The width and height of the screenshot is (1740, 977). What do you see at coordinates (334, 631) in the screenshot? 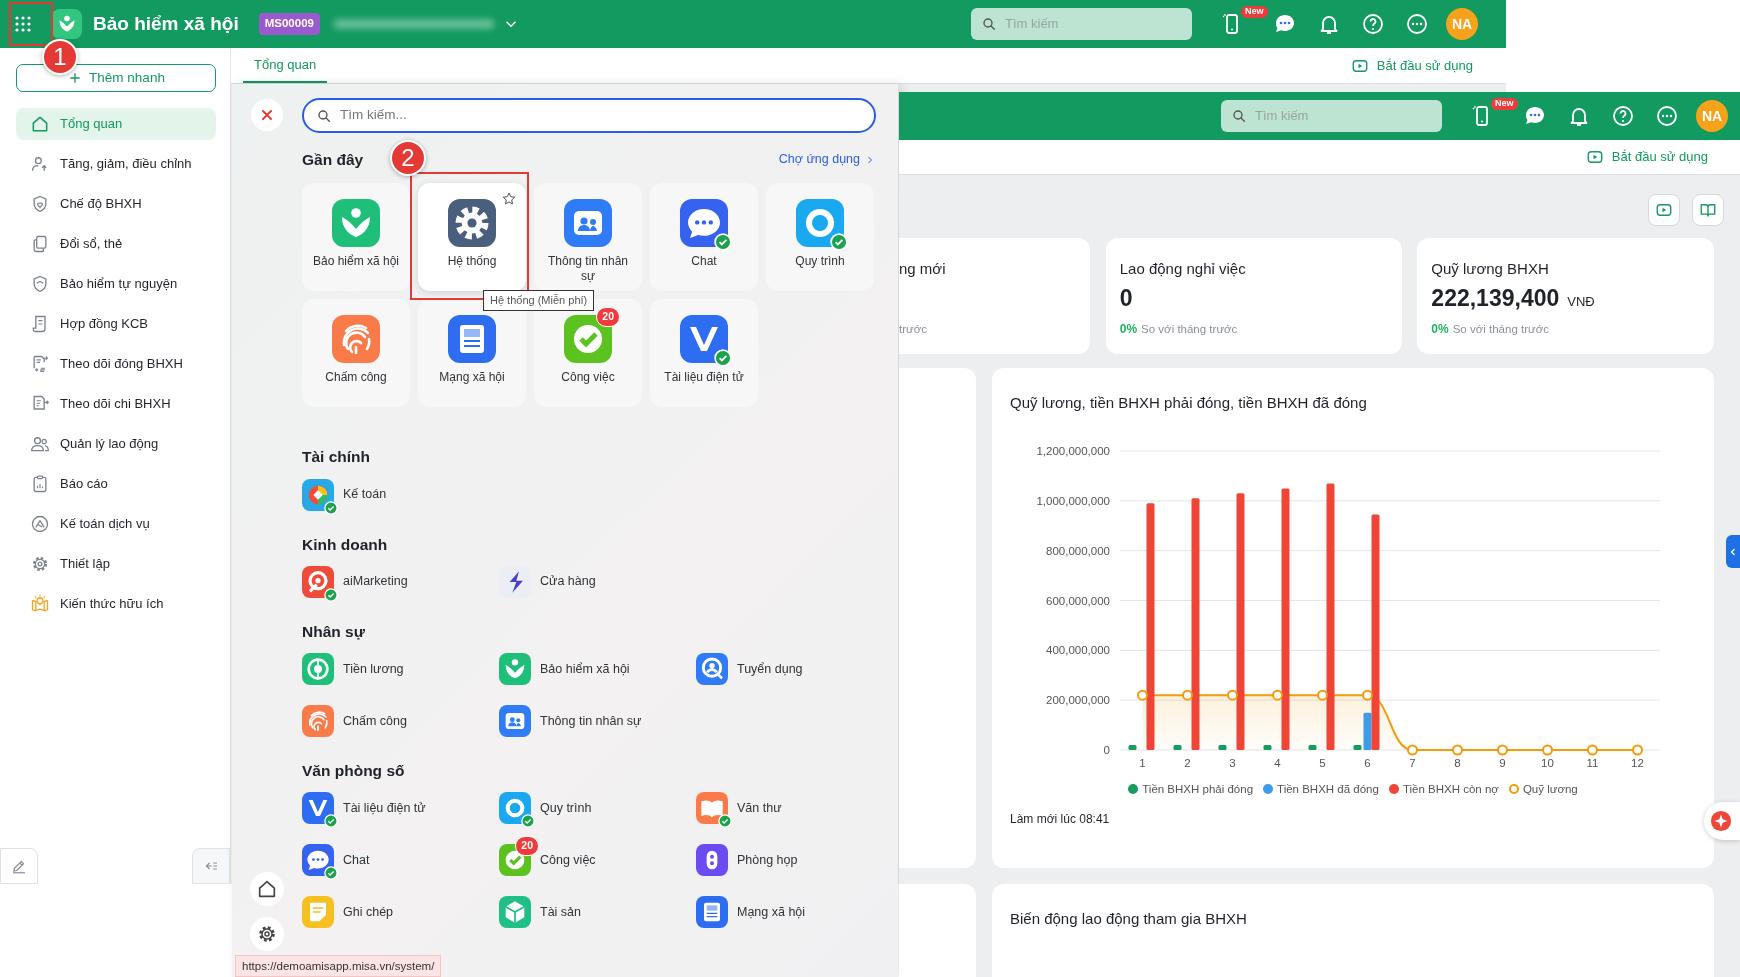
I see `section-heading: Nhân sự` at bounding box center [334, 631].